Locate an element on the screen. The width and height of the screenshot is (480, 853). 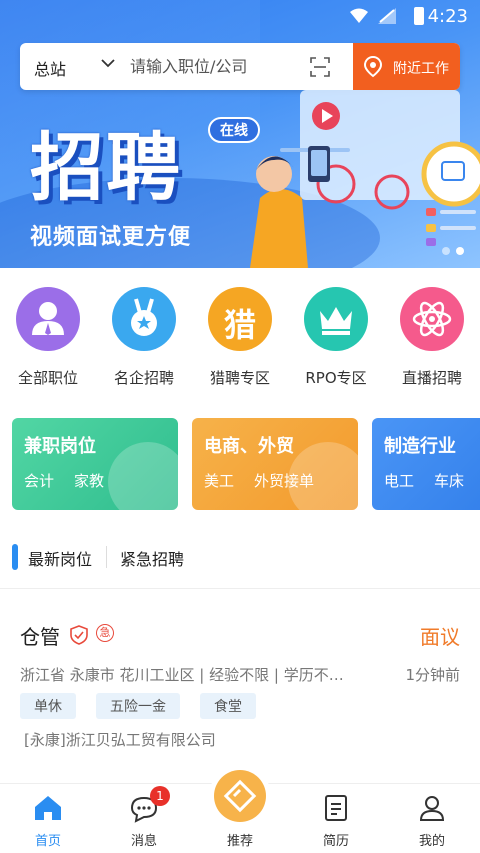
nav-label: 消息 is located at coordinates (143, 841).